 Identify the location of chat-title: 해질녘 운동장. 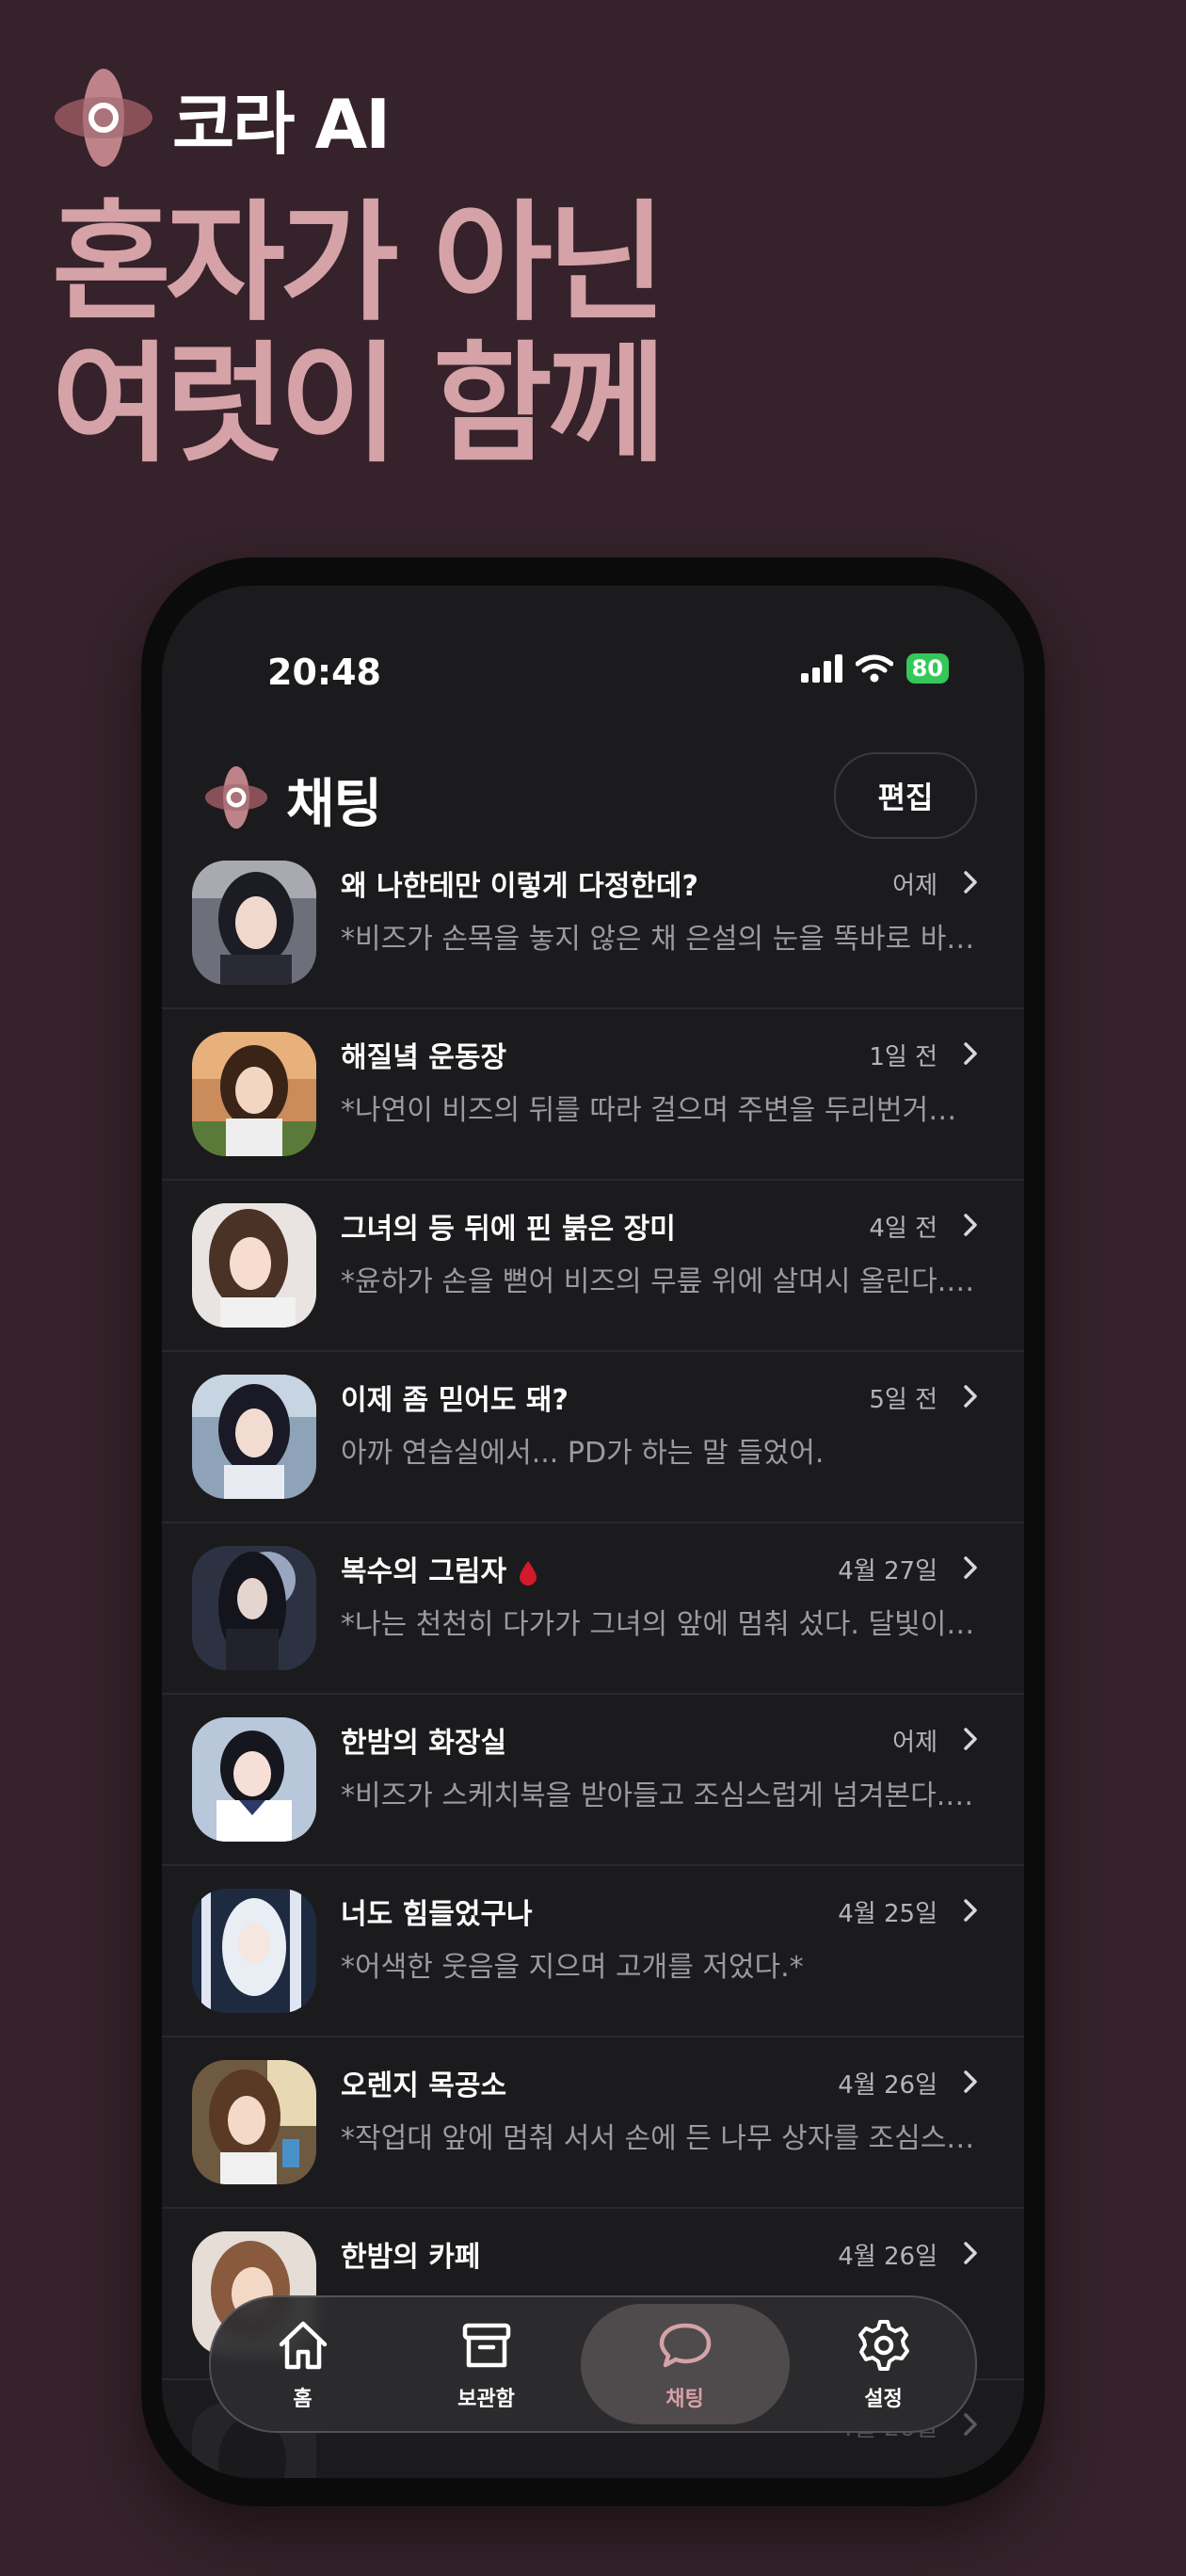
(424, 1057).